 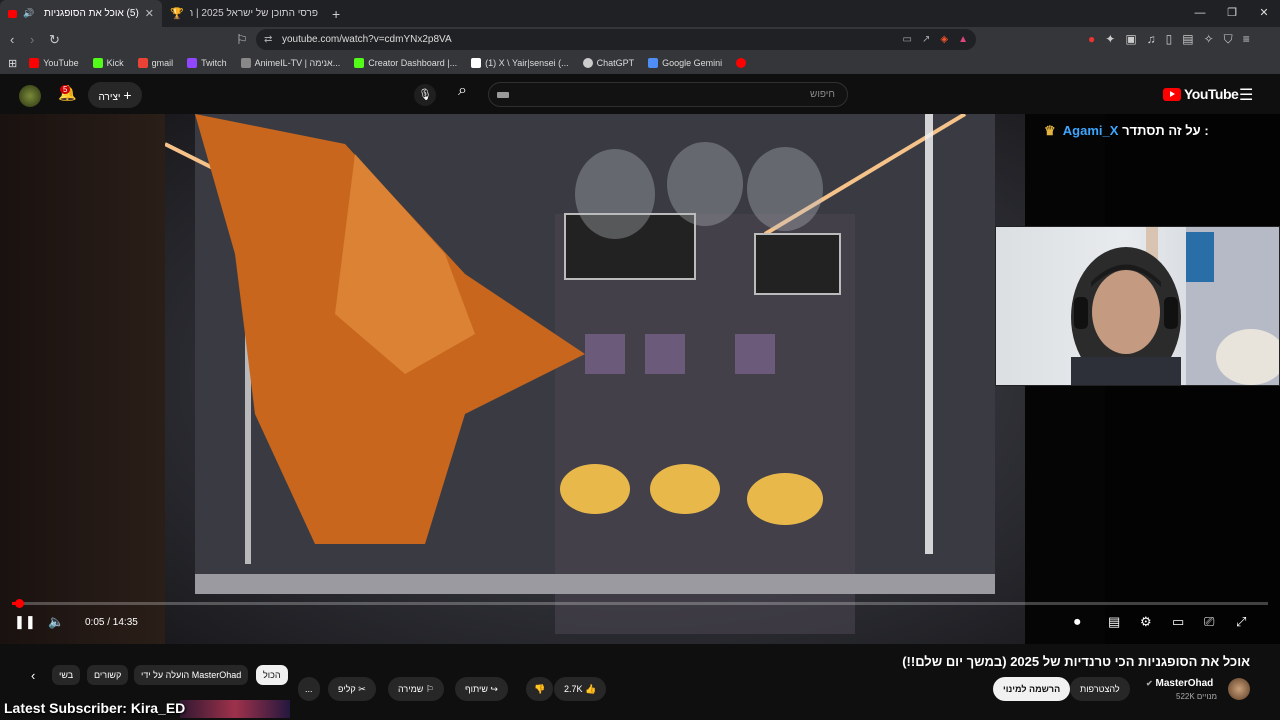 I want to click on close-window-icon: ✕, so click(x=1264, y=13).